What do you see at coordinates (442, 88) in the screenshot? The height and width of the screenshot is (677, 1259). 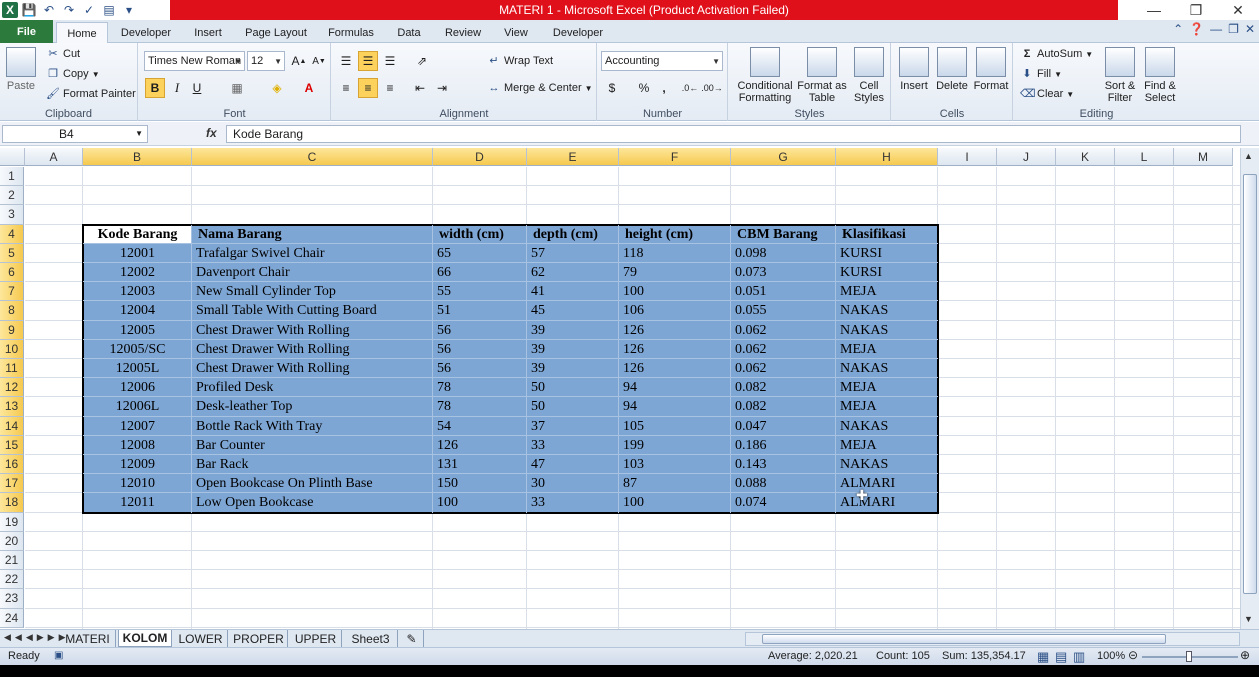 I see `increase-indent-icon: ⇥` at bounding box center [442, 88].